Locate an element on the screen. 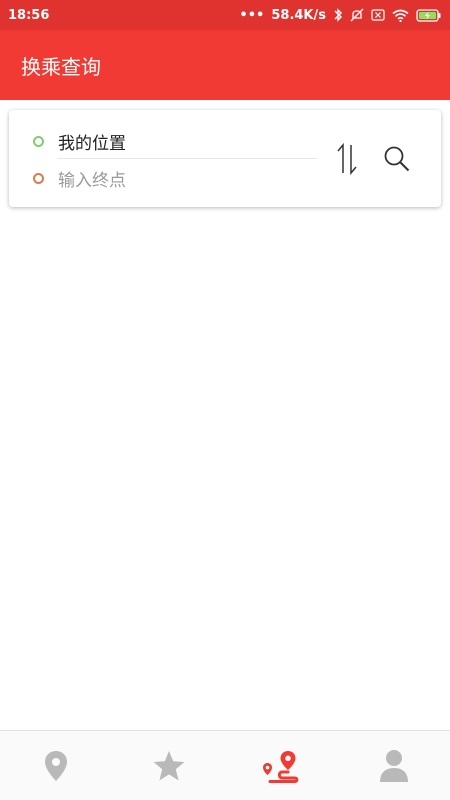 This screenshot has height=800, width=450. nav-item-location is located at coordinates (56, 765).